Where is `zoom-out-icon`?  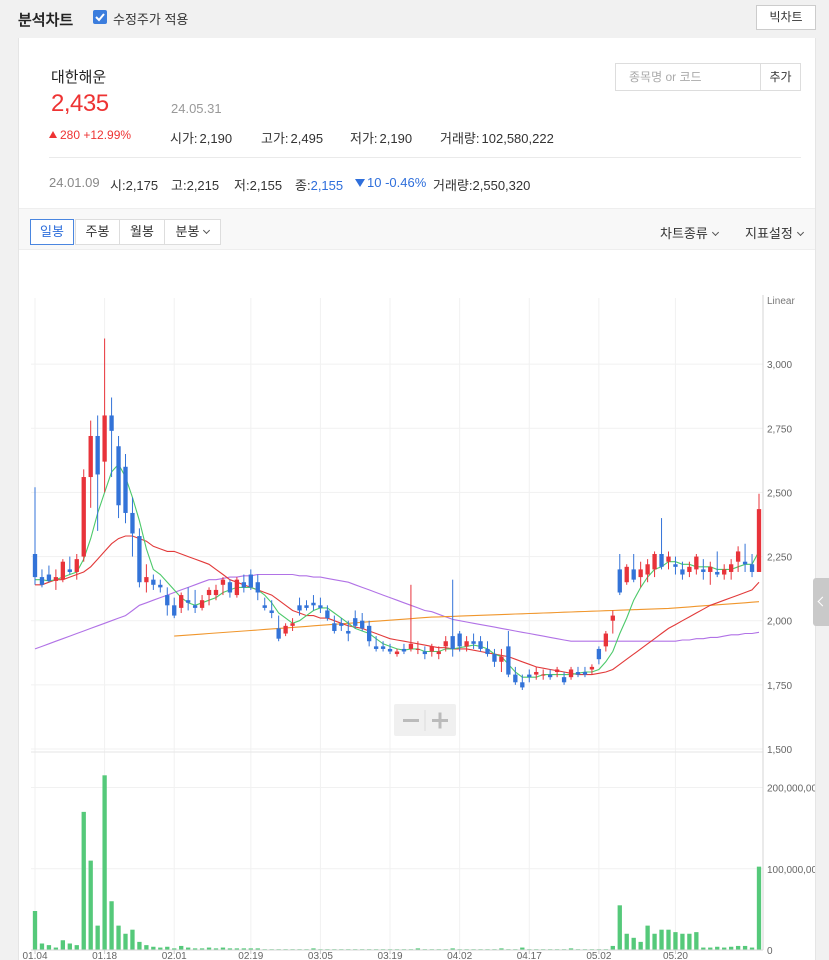 zoom-out-icon is located at coordinates (411, 720).